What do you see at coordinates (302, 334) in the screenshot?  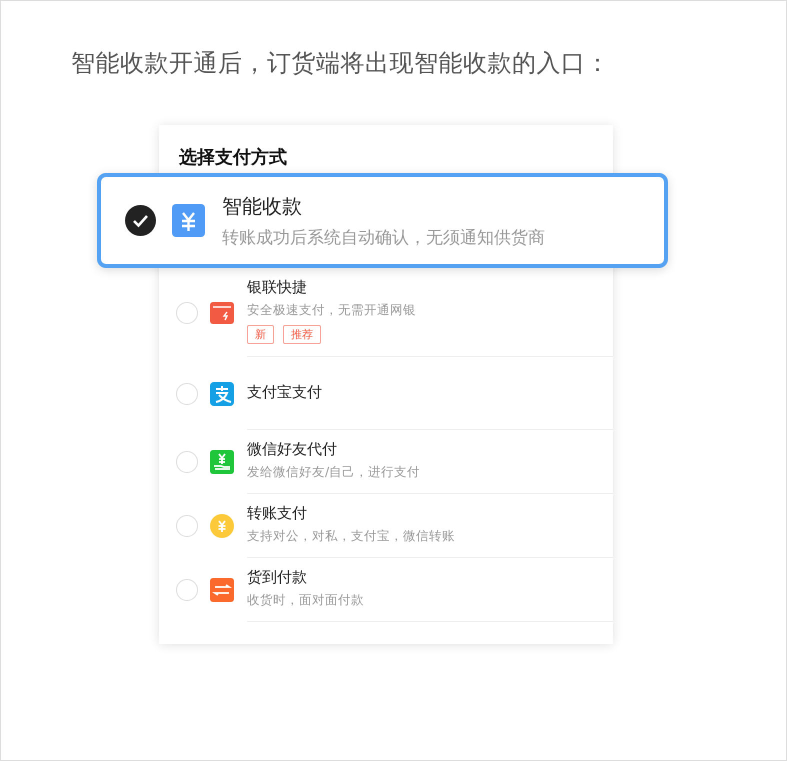 I see `tag-label: 推荐` at bounding box center [302, 334].